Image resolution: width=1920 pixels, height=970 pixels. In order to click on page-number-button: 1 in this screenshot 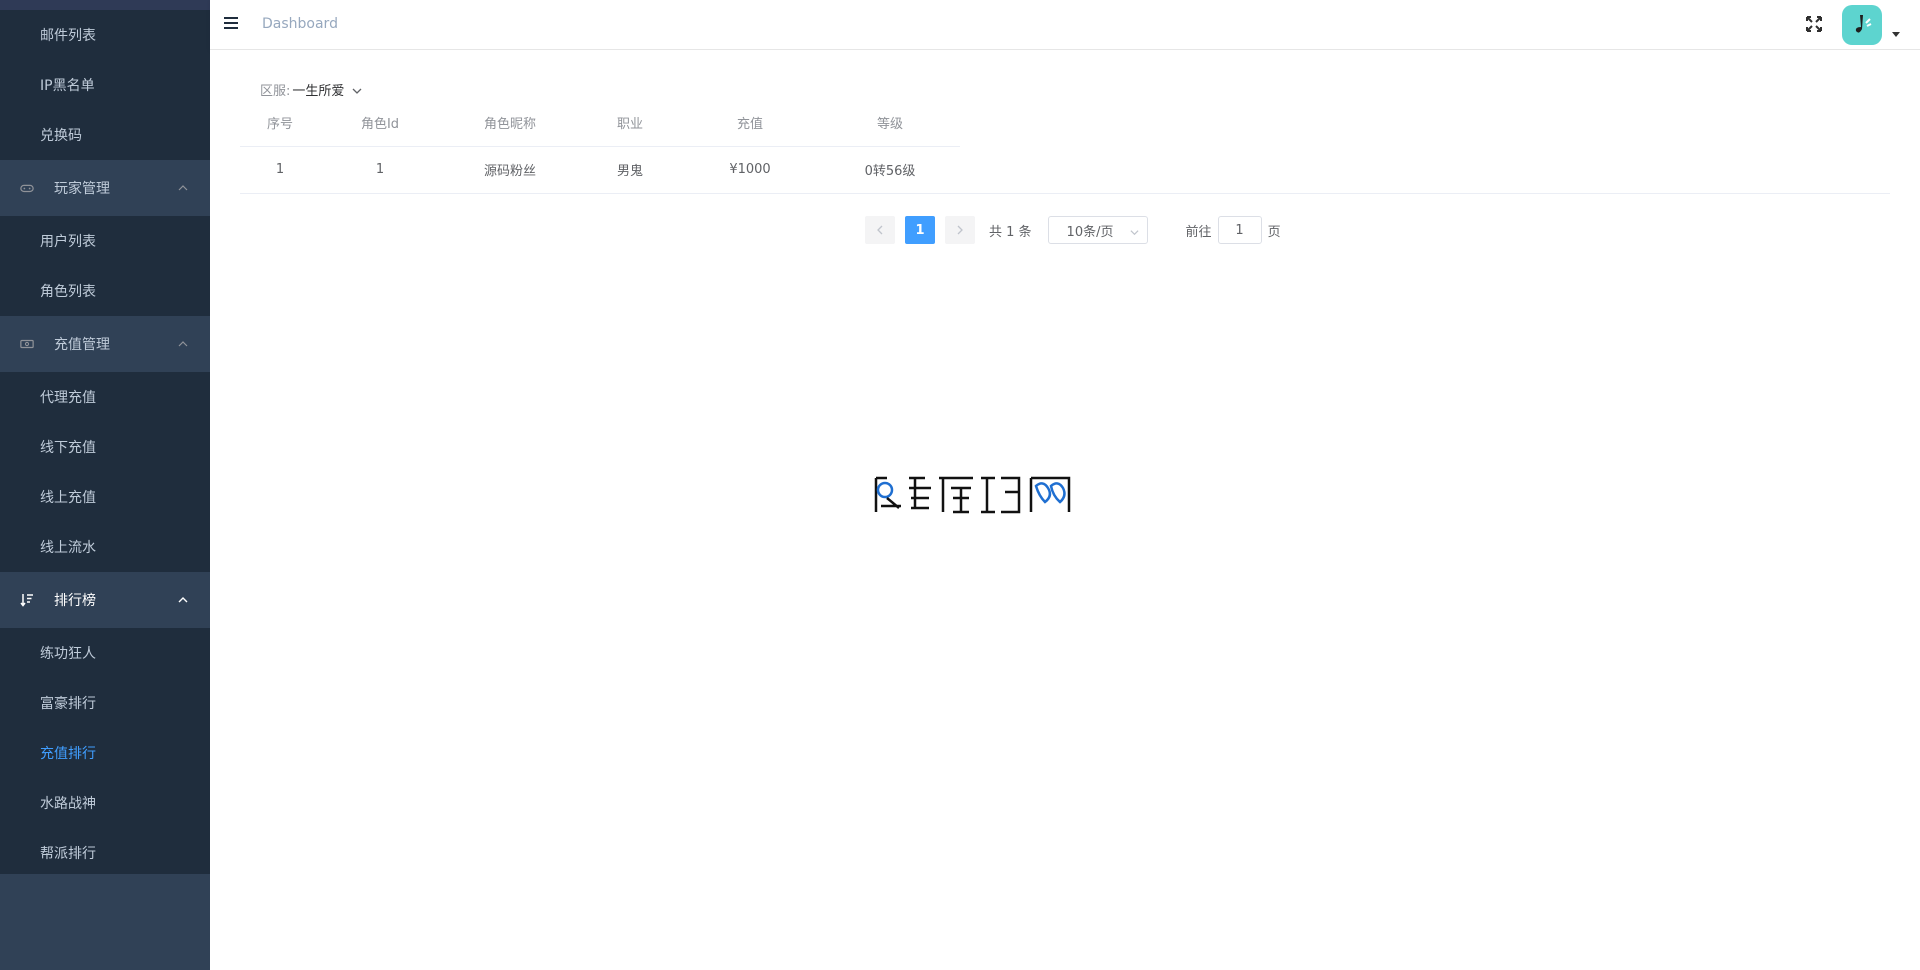, I will do `click(920, 230)`.